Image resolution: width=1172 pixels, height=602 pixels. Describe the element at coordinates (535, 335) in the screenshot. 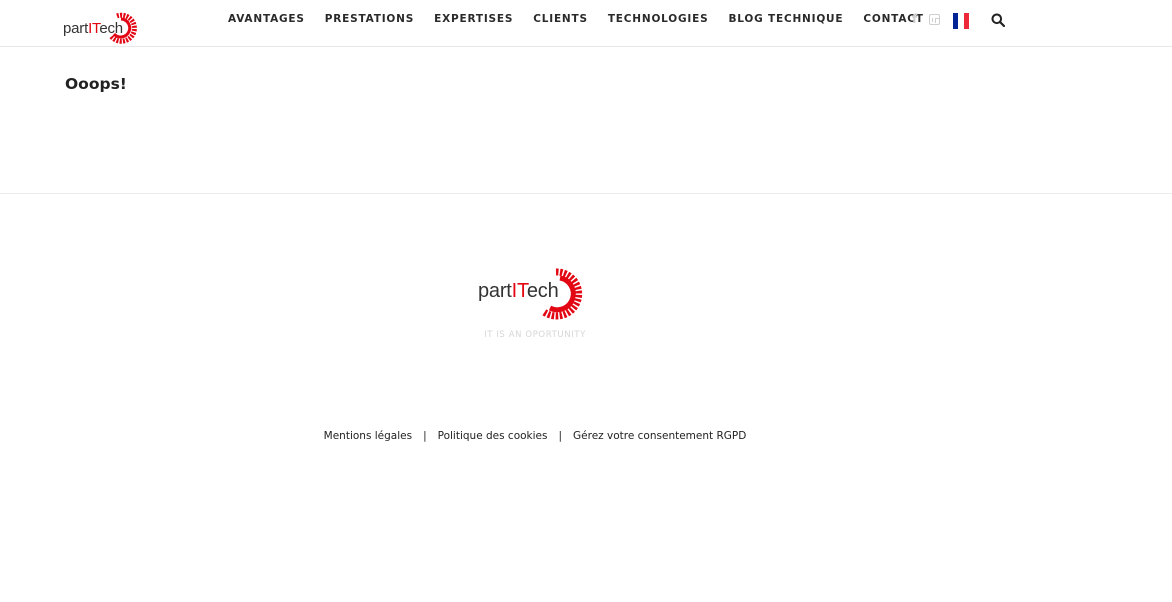

I see `footer-tagline: IT IS AN OPORTUNITY` at that location.